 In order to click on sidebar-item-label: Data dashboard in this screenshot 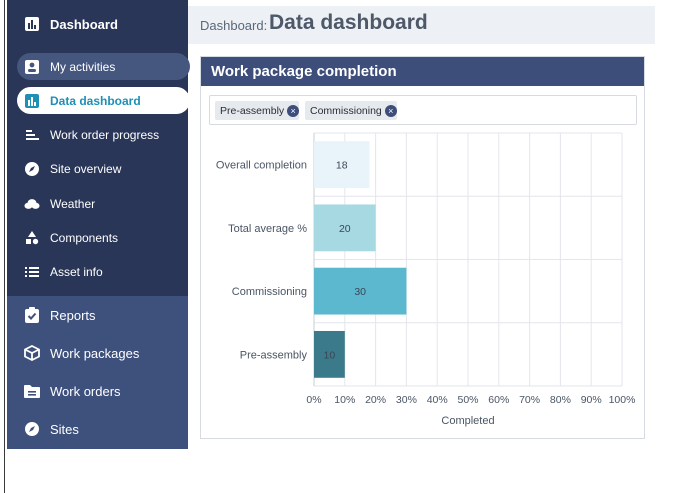, I will do `click(95, 100)`.